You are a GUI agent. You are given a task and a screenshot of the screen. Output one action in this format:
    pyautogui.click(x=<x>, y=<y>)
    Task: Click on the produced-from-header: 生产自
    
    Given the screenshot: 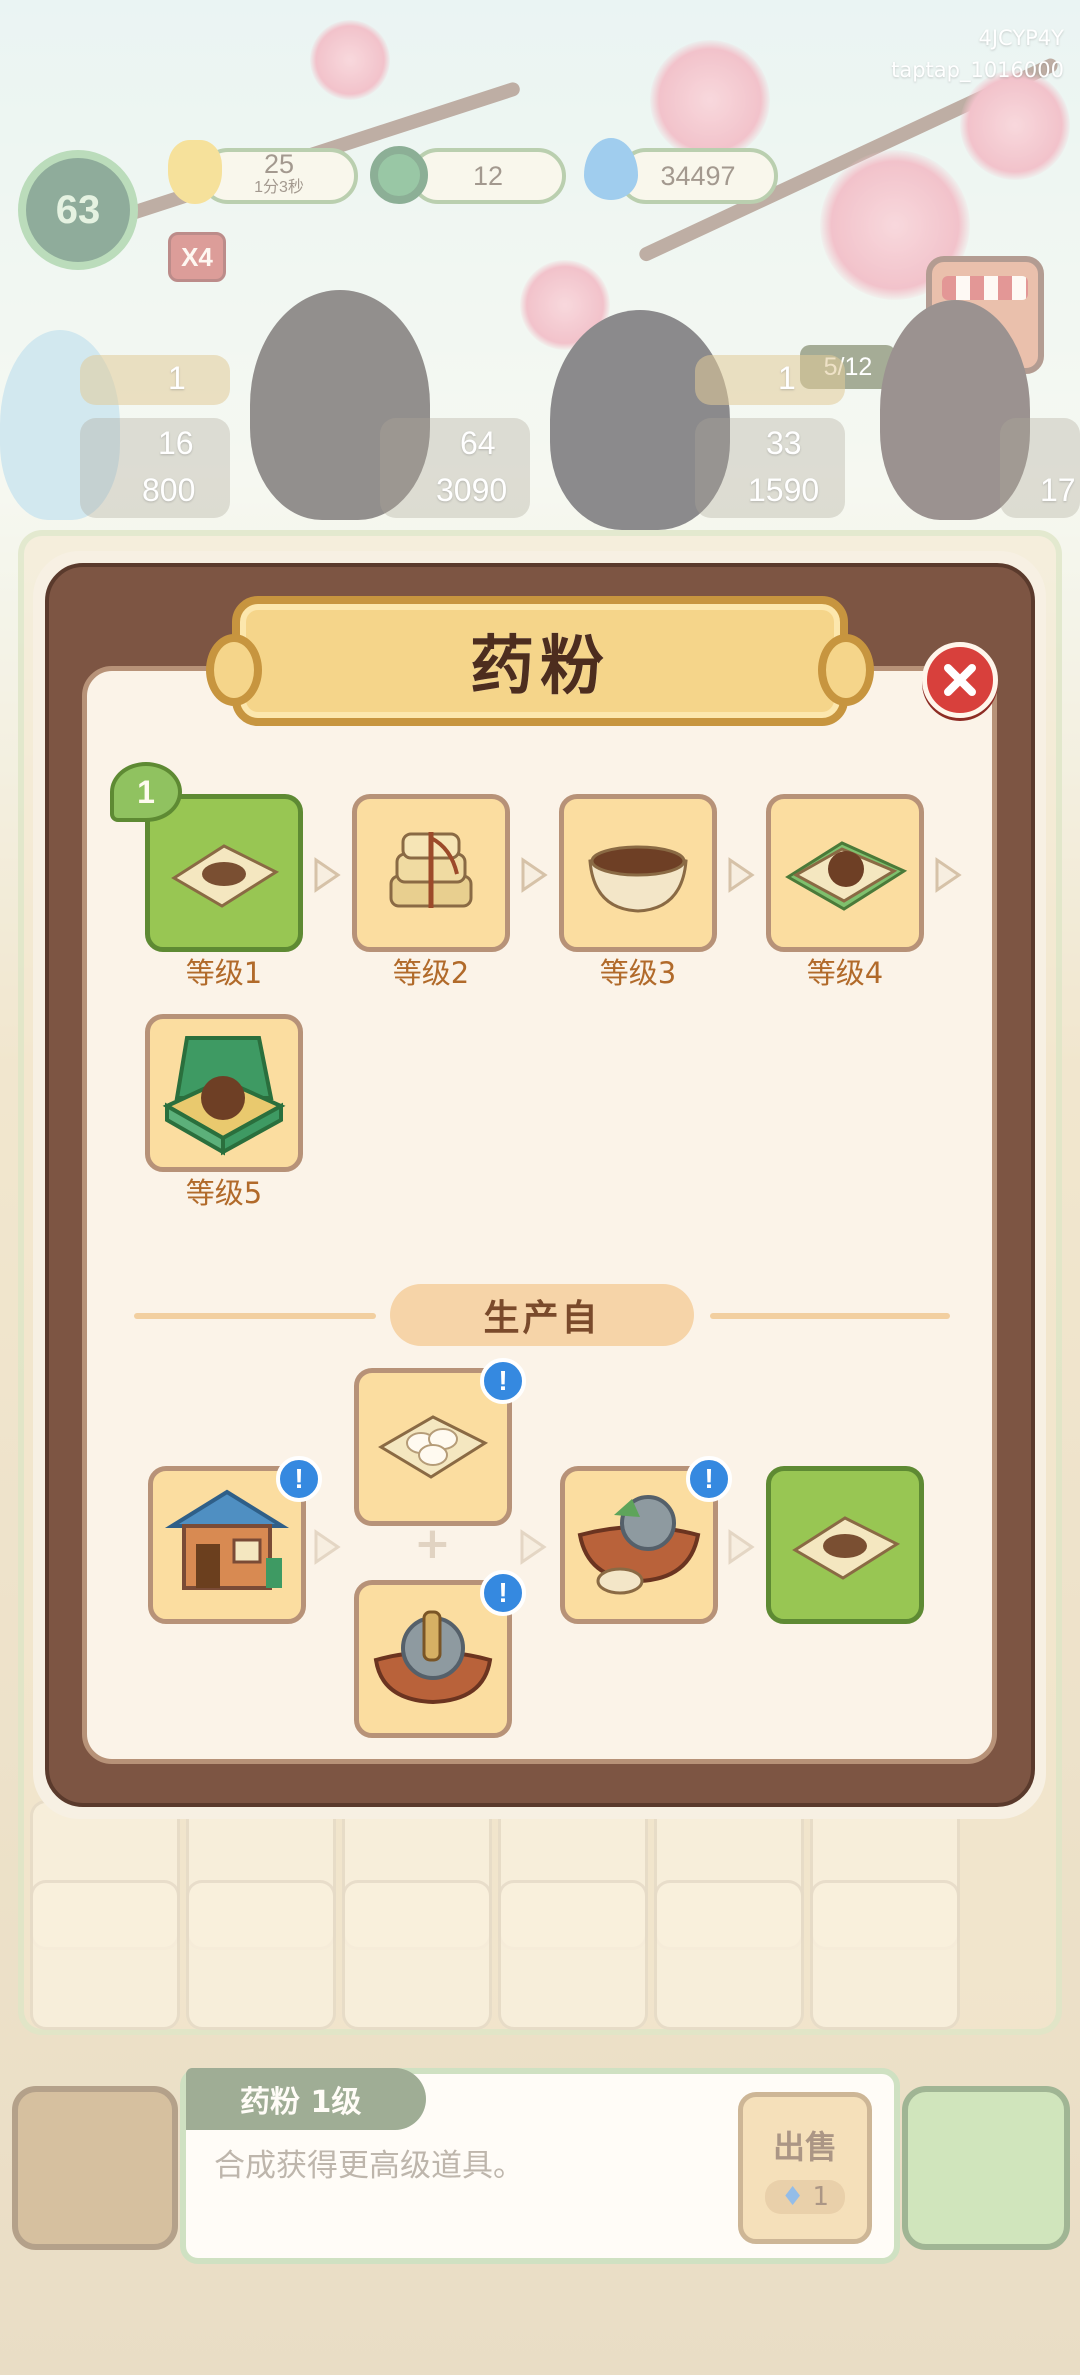 What is the action you would take?
    pyautogui.click(x=542, y=1315)
    